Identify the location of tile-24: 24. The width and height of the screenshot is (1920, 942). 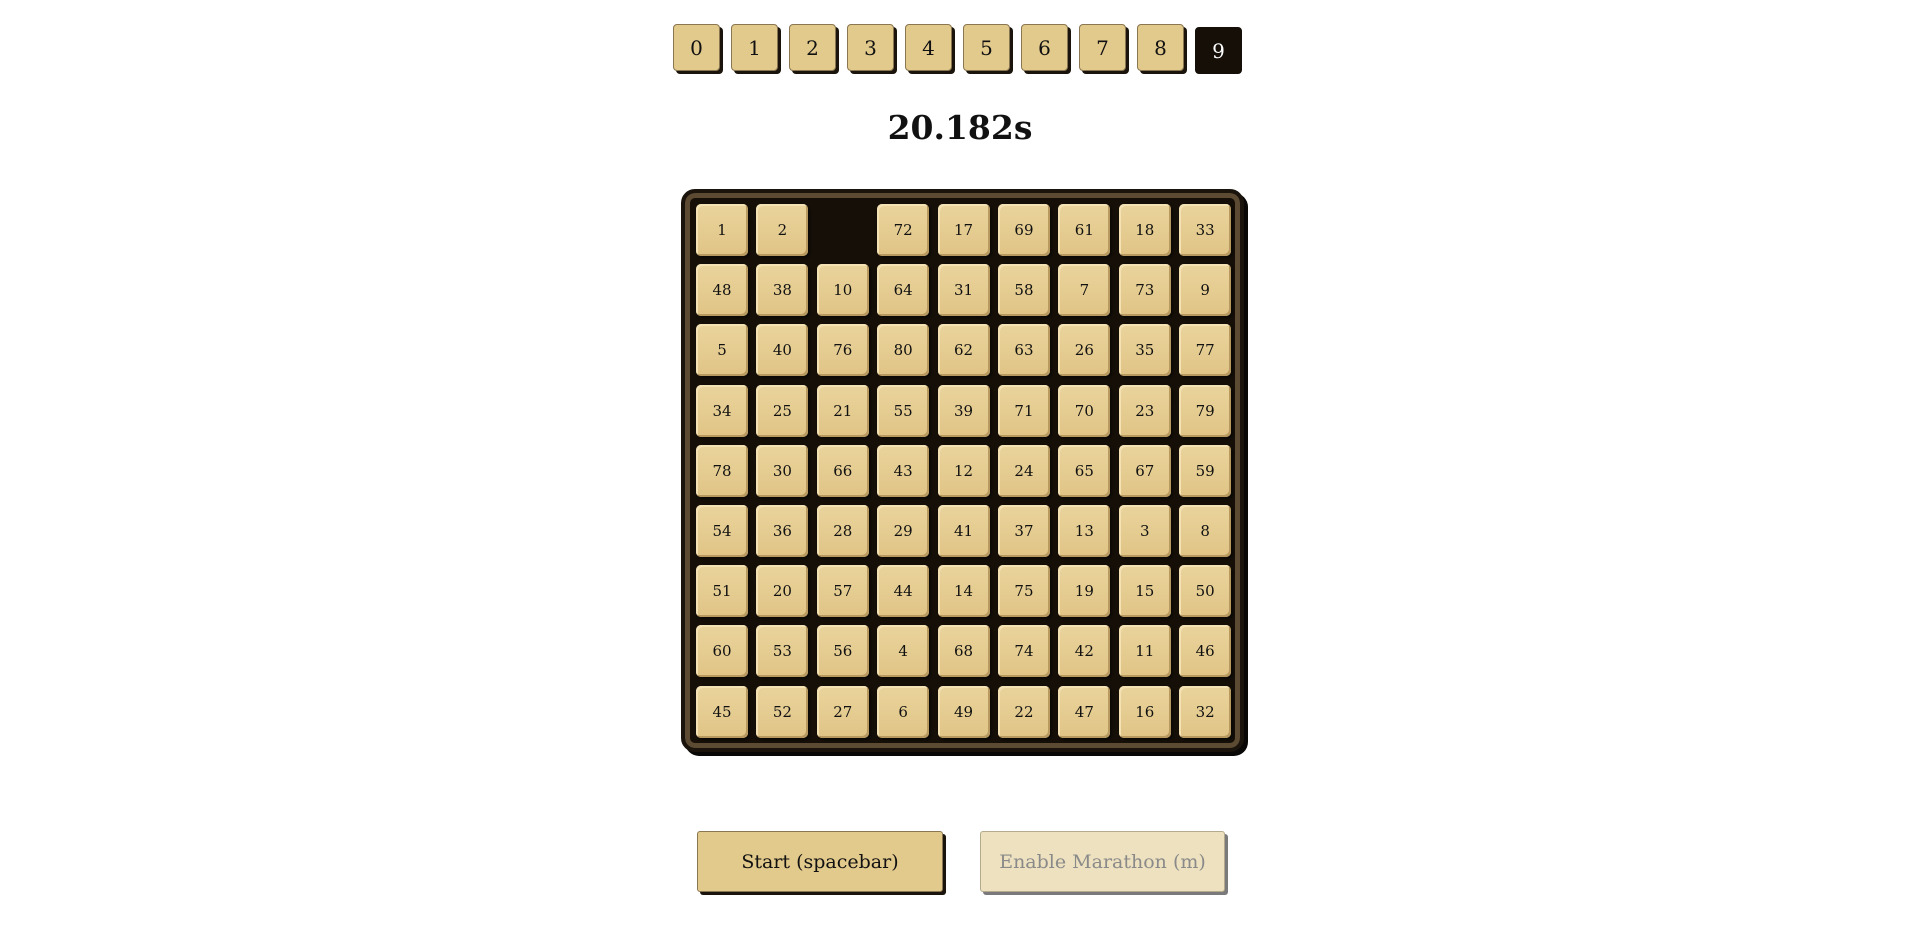
(1023, 470).